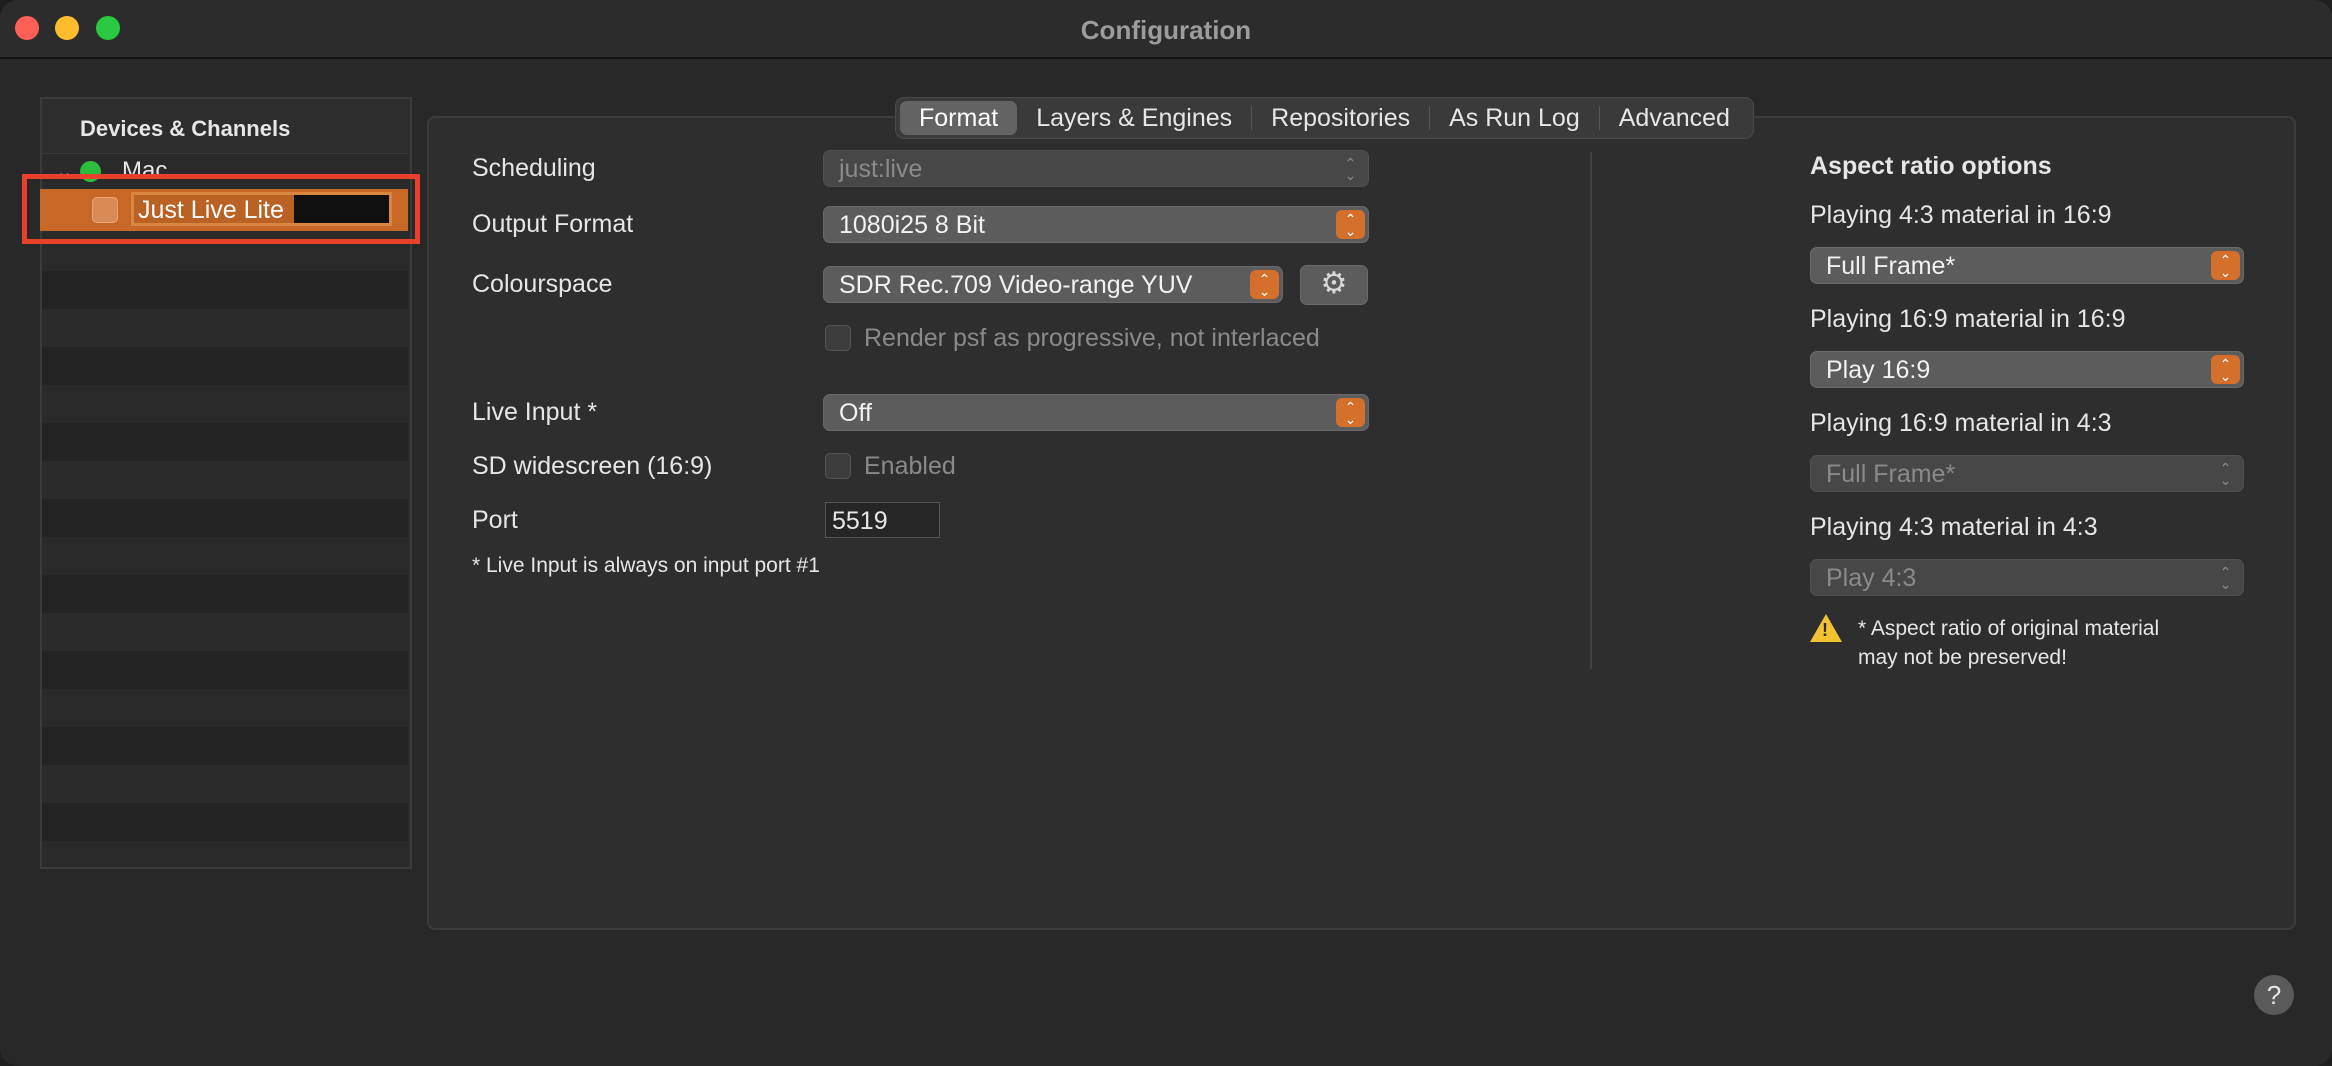 This screenshot has height=1066, width=2332. I want to click on tab-repositories: Repositories, so click(1340, 118).